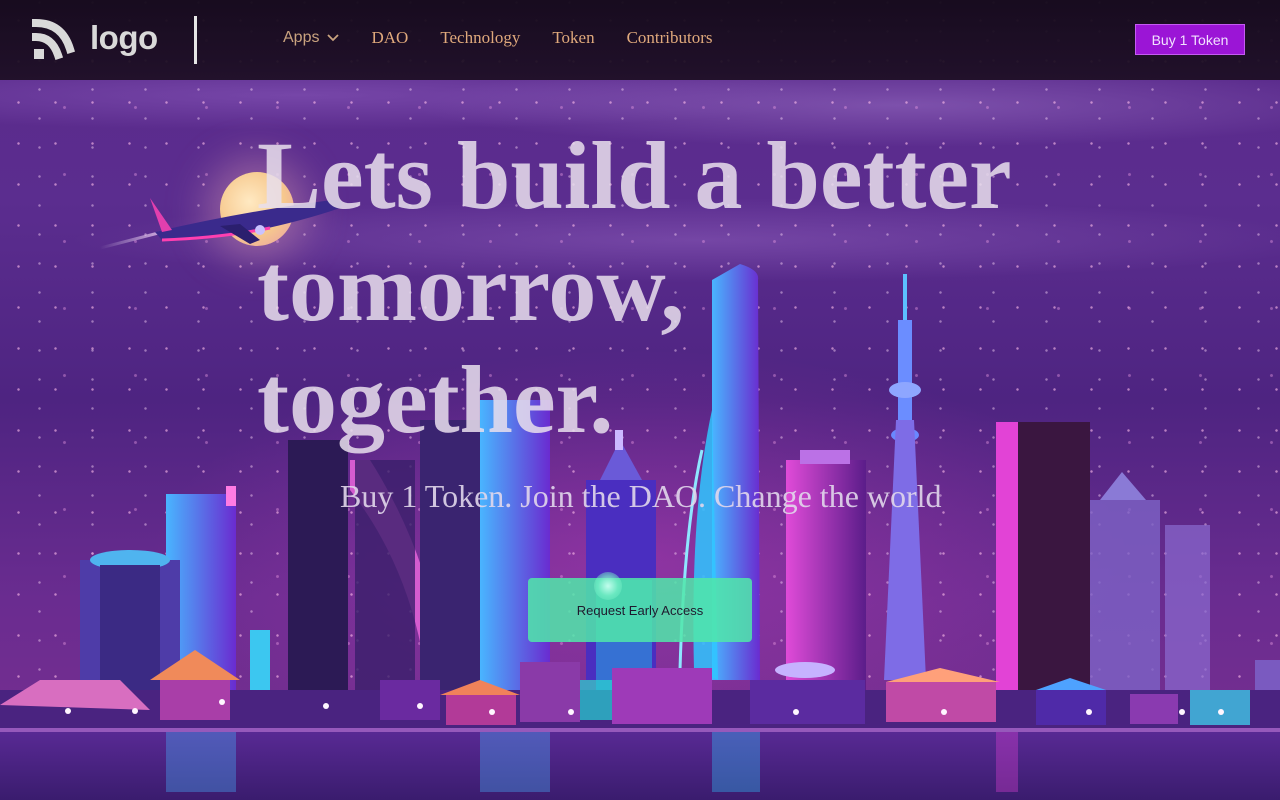  What do you see at coordinates (670, 38) in the screenshot?
I see `nav-contributors: Contributors` at bounding box center [670, 38].